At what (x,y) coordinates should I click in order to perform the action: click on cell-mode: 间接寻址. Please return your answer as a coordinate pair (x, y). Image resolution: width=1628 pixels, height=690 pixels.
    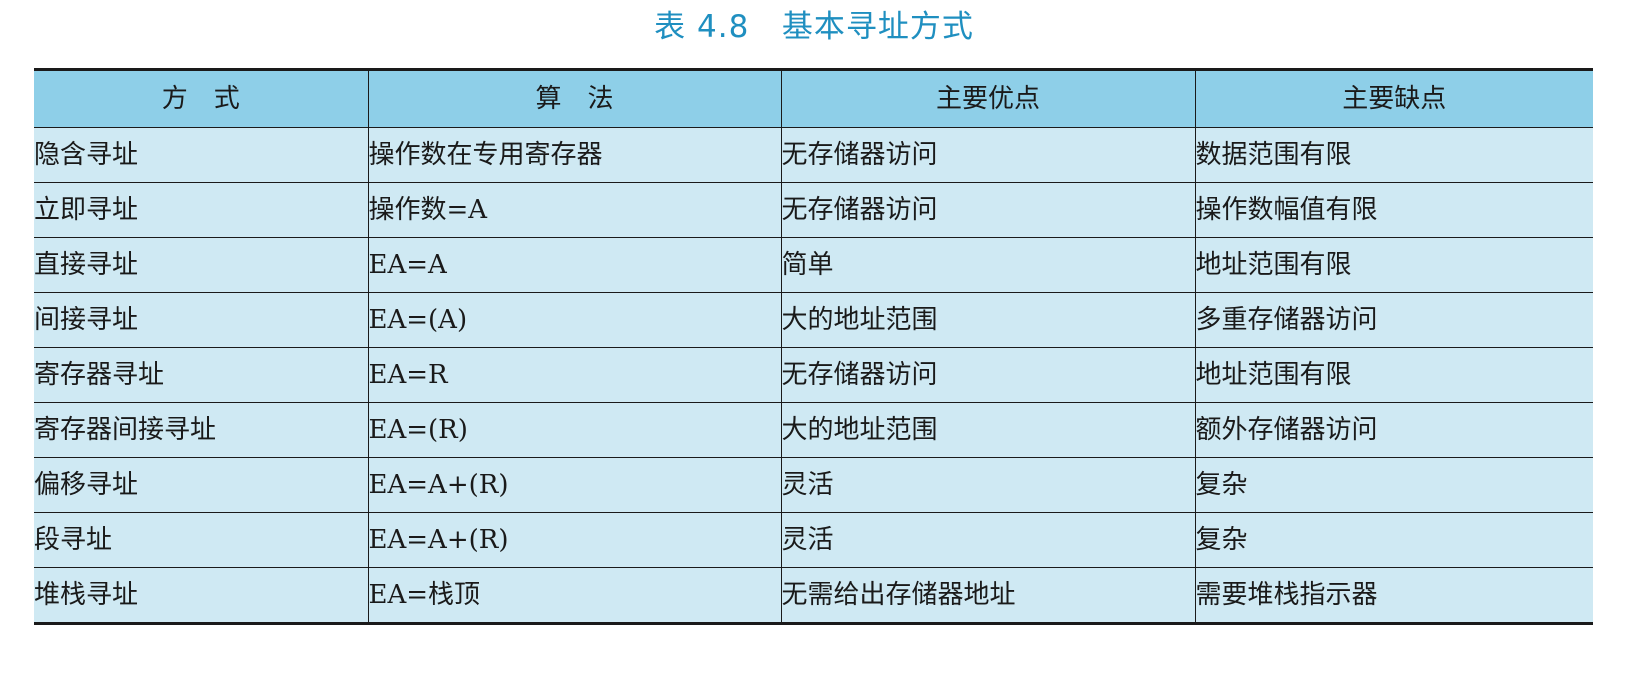
    Looking at the image, I should click on (201, 320).